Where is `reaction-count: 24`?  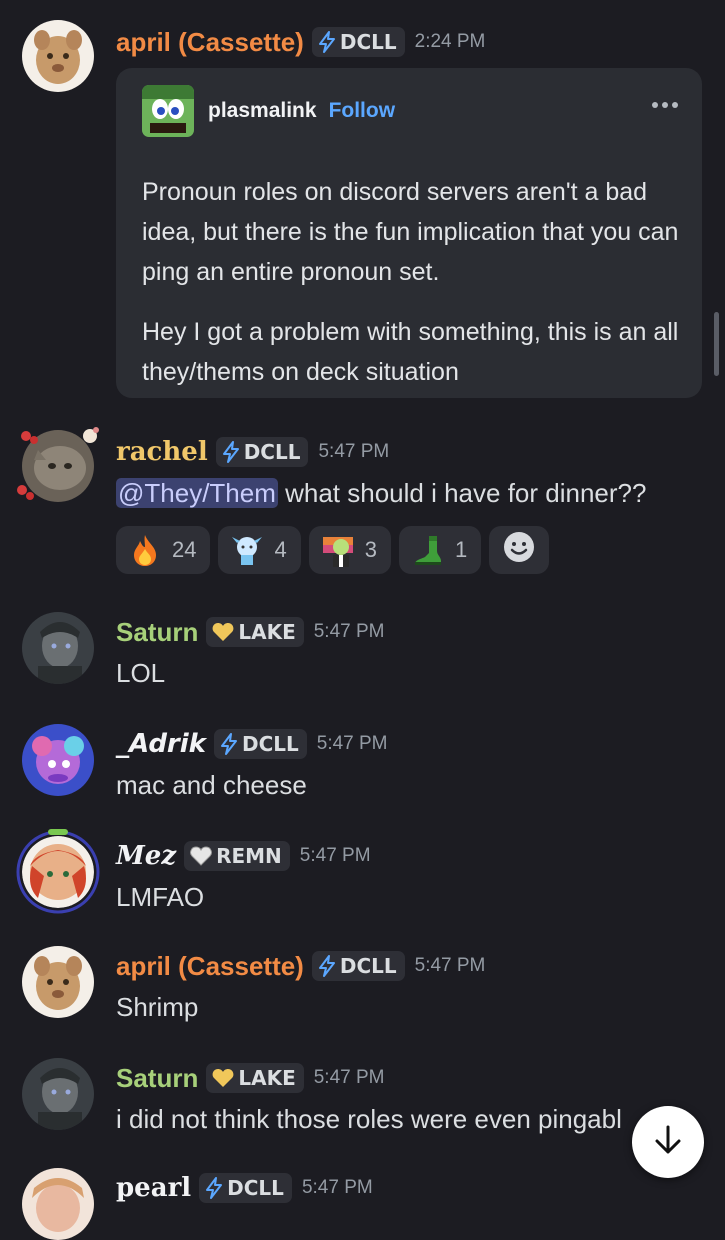
reaction-count: 24 is located at coordinates (184, 549).